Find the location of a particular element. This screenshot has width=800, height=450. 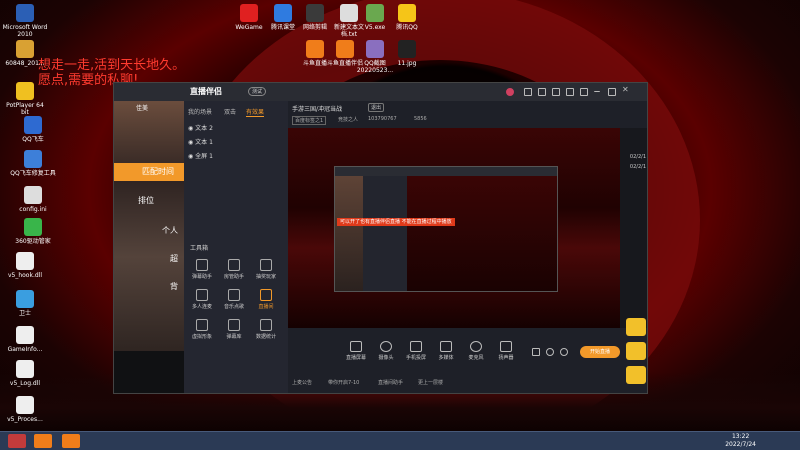

source-toolbar: 直播屏幕 摄像头 手机投屏 多媒体 麦克风 扬声器 开始直播 is located at coordinates (467, 353).